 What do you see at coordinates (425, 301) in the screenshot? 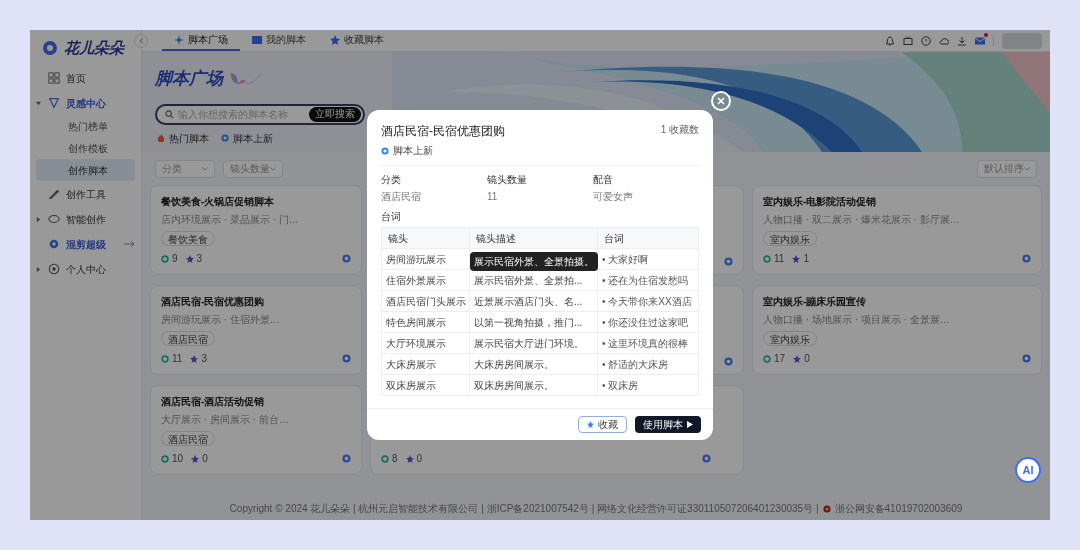
I see `table-cell: 酒店民宿门头展示` at bounding box center [425, 301].